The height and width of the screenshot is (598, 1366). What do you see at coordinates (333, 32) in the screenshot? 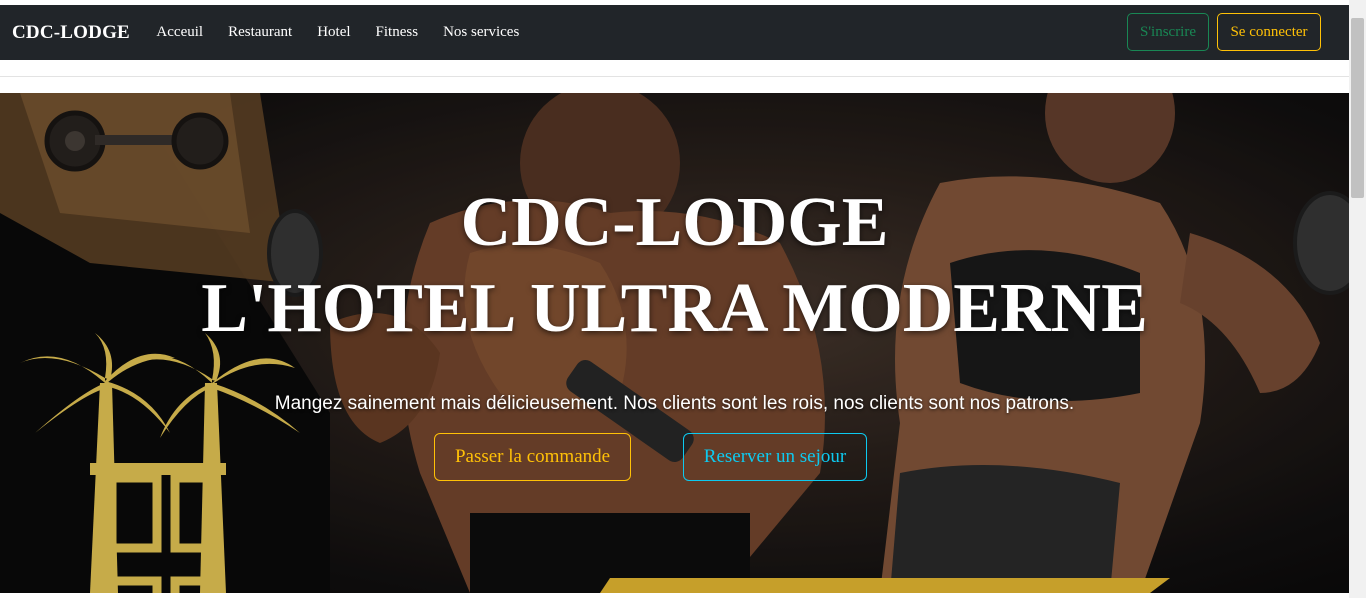
I see `nav-link-hotel: Hotel` at bounding box center [333, 32].